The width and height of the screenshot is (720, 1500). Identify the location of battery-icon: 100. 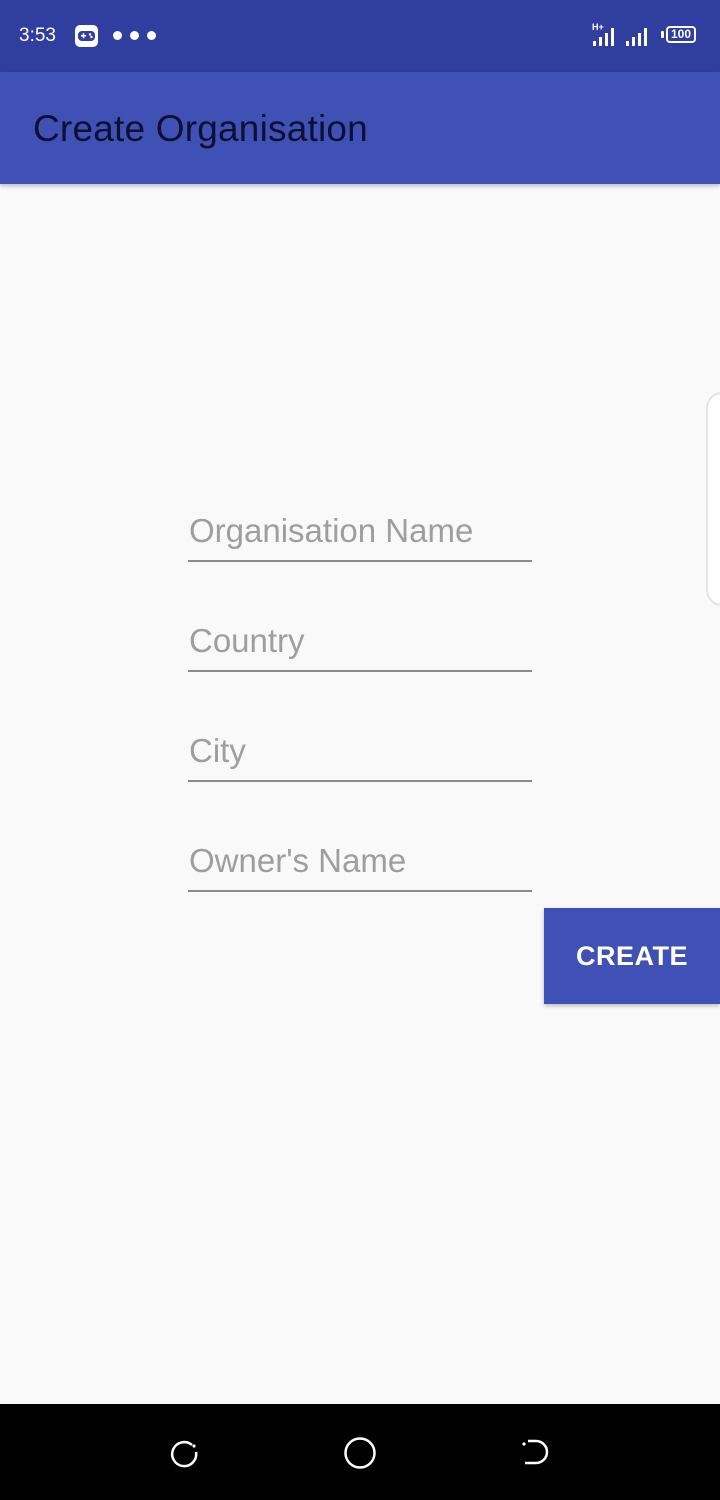
(681, 34).